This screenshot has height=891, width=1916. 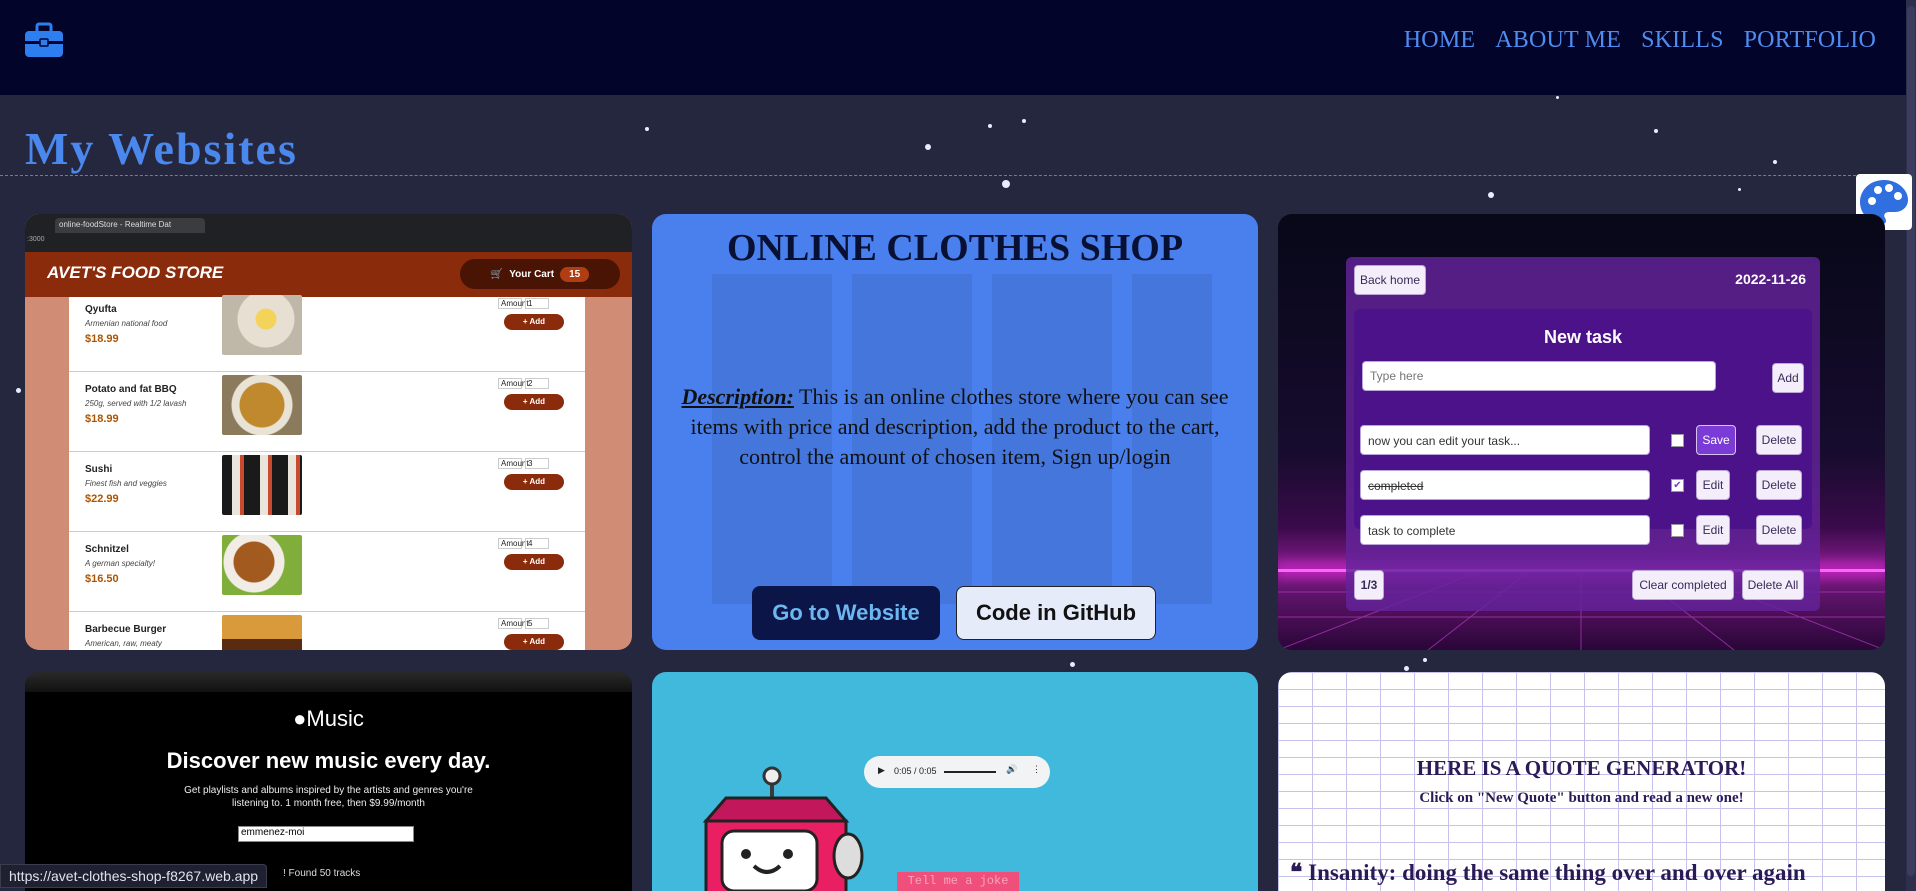 I want to click on task-checkbox-checked: ✔, so click(x=1677, y=485).